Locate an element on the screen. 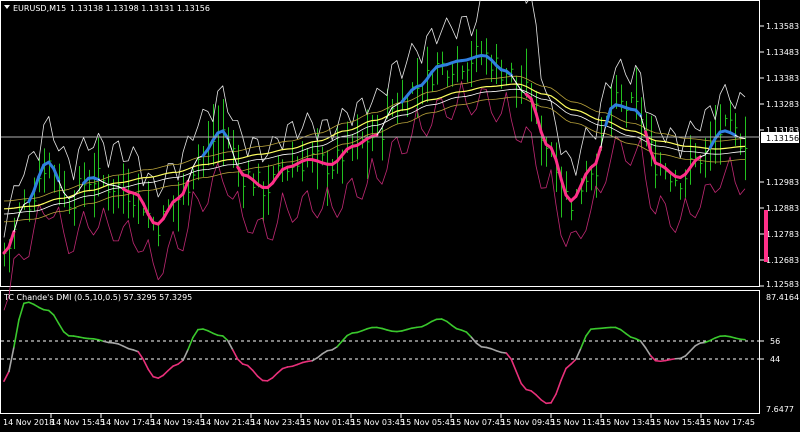 Image resolution: width=800 pixels, height=432 pixels. time-tick: 15 Nov 11:45 is located at coordinates (578, 422).